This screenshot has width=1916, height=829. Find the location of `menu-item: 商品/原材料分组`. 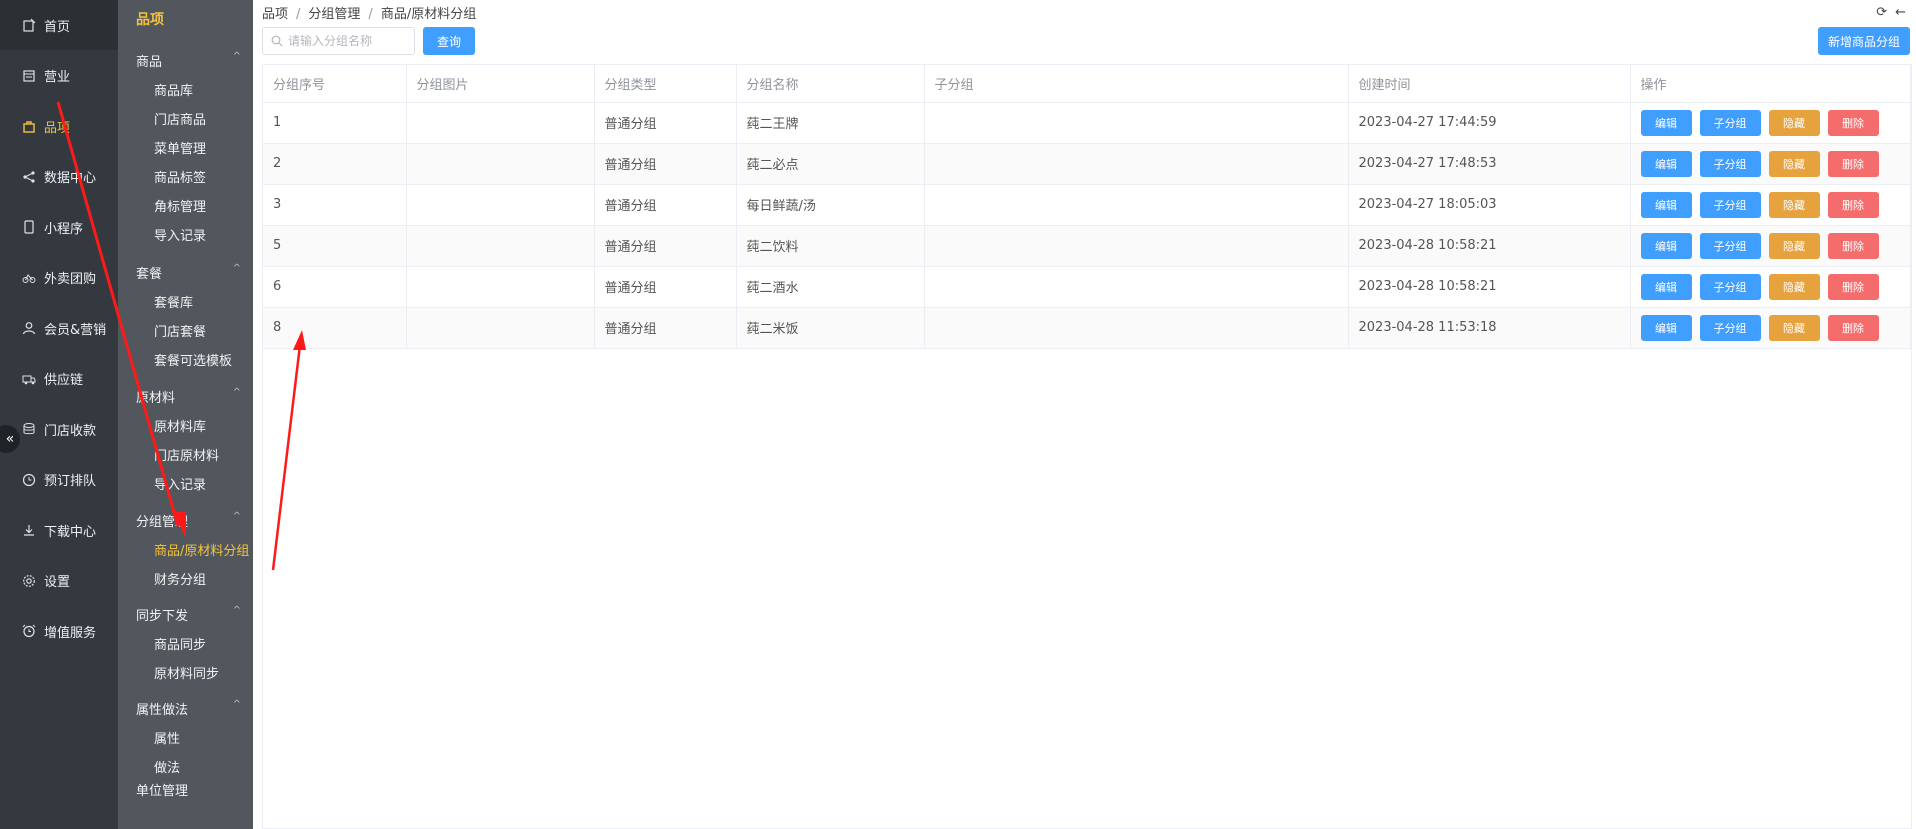

menu-item: 商品/原材料分组 is located at coordinates (201, 549).